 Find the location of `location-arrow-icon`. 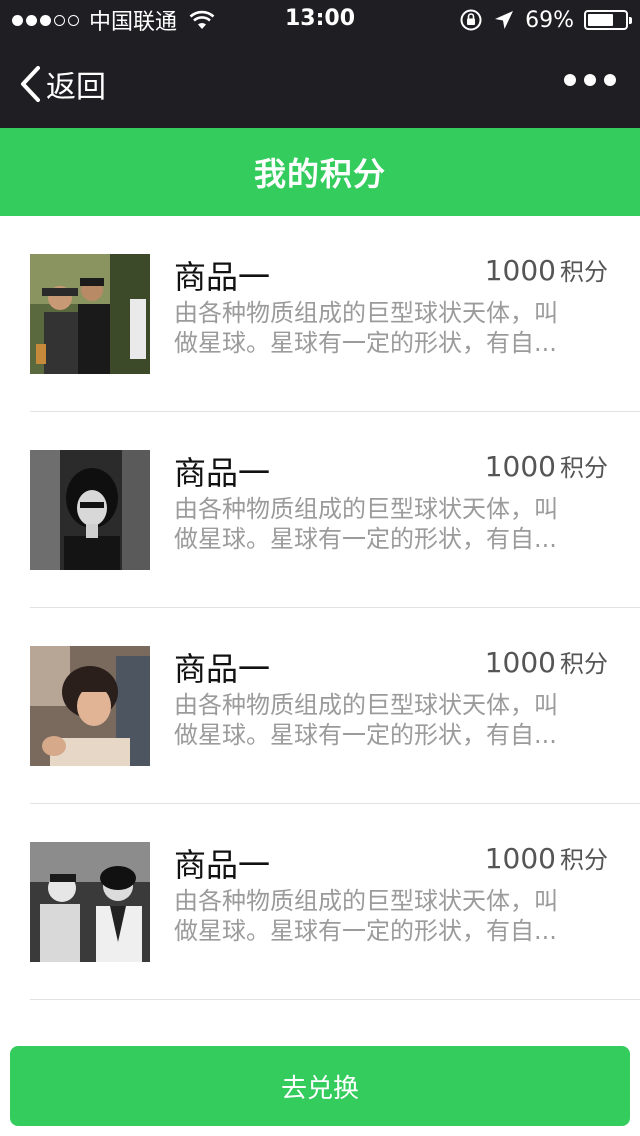

location-arrow-icon is located at coordinates (504, 20).